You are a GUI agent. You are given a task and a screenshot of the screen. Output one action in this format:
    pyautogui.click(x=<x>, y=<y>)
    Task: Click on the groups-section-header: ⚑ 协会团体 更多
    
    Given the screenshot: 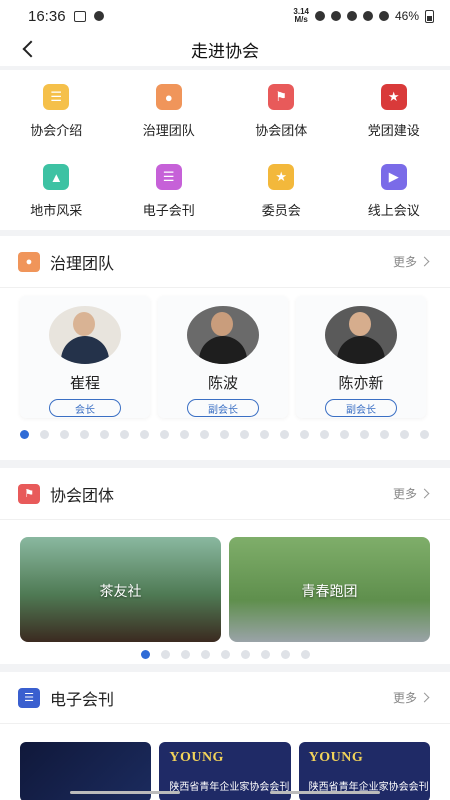 What is the action you would take?
    pyautogui.click(x=225, y=494)
    